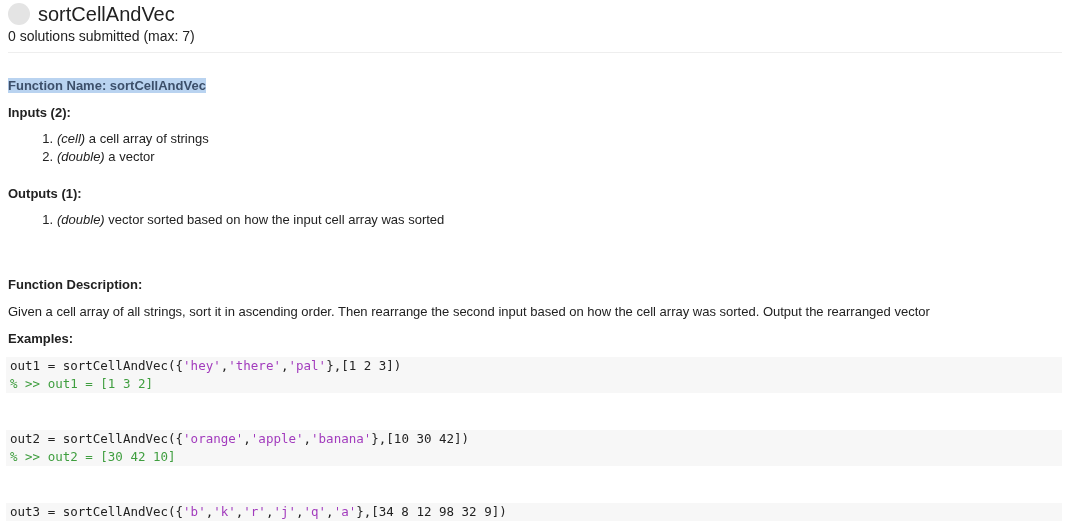 The height and width of the screenshot is (531, 1070). What do you see at coordinates (93, 457) in the screenshot?
I see `code-line: % >> out2 = [30 42 10]` at bounding box center [93, 457].